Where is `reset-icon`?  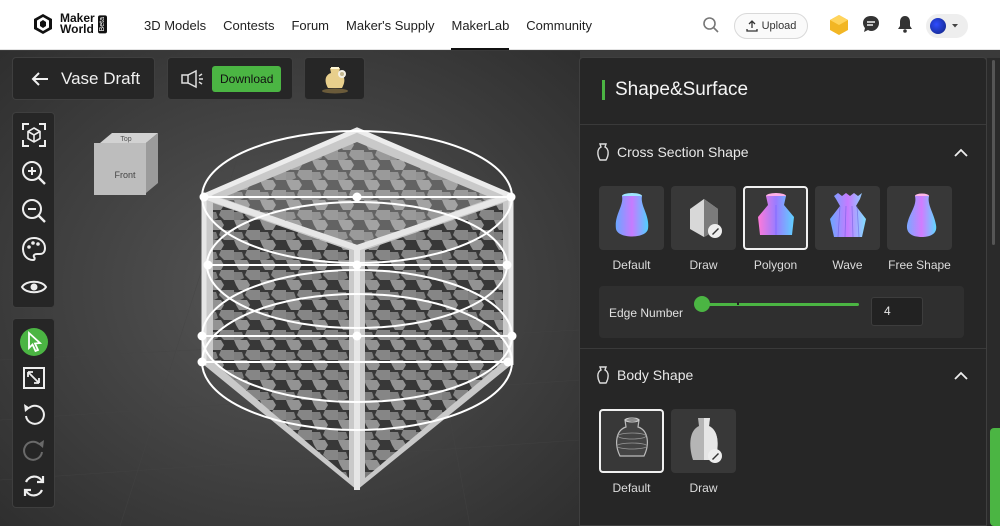
reset-icon is located at coordinates (33, 485).